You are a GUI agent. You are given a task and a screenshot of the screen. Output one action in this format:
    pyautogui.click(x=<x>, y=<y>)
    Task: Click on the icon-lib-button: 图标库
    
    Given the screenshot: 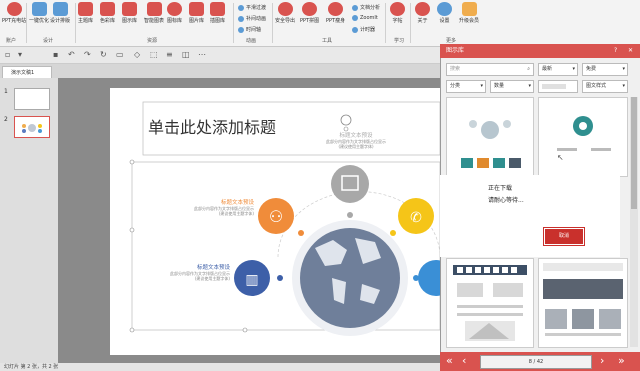 What is the action you would take?
    pyautogui.click(x=174, y=17)
    